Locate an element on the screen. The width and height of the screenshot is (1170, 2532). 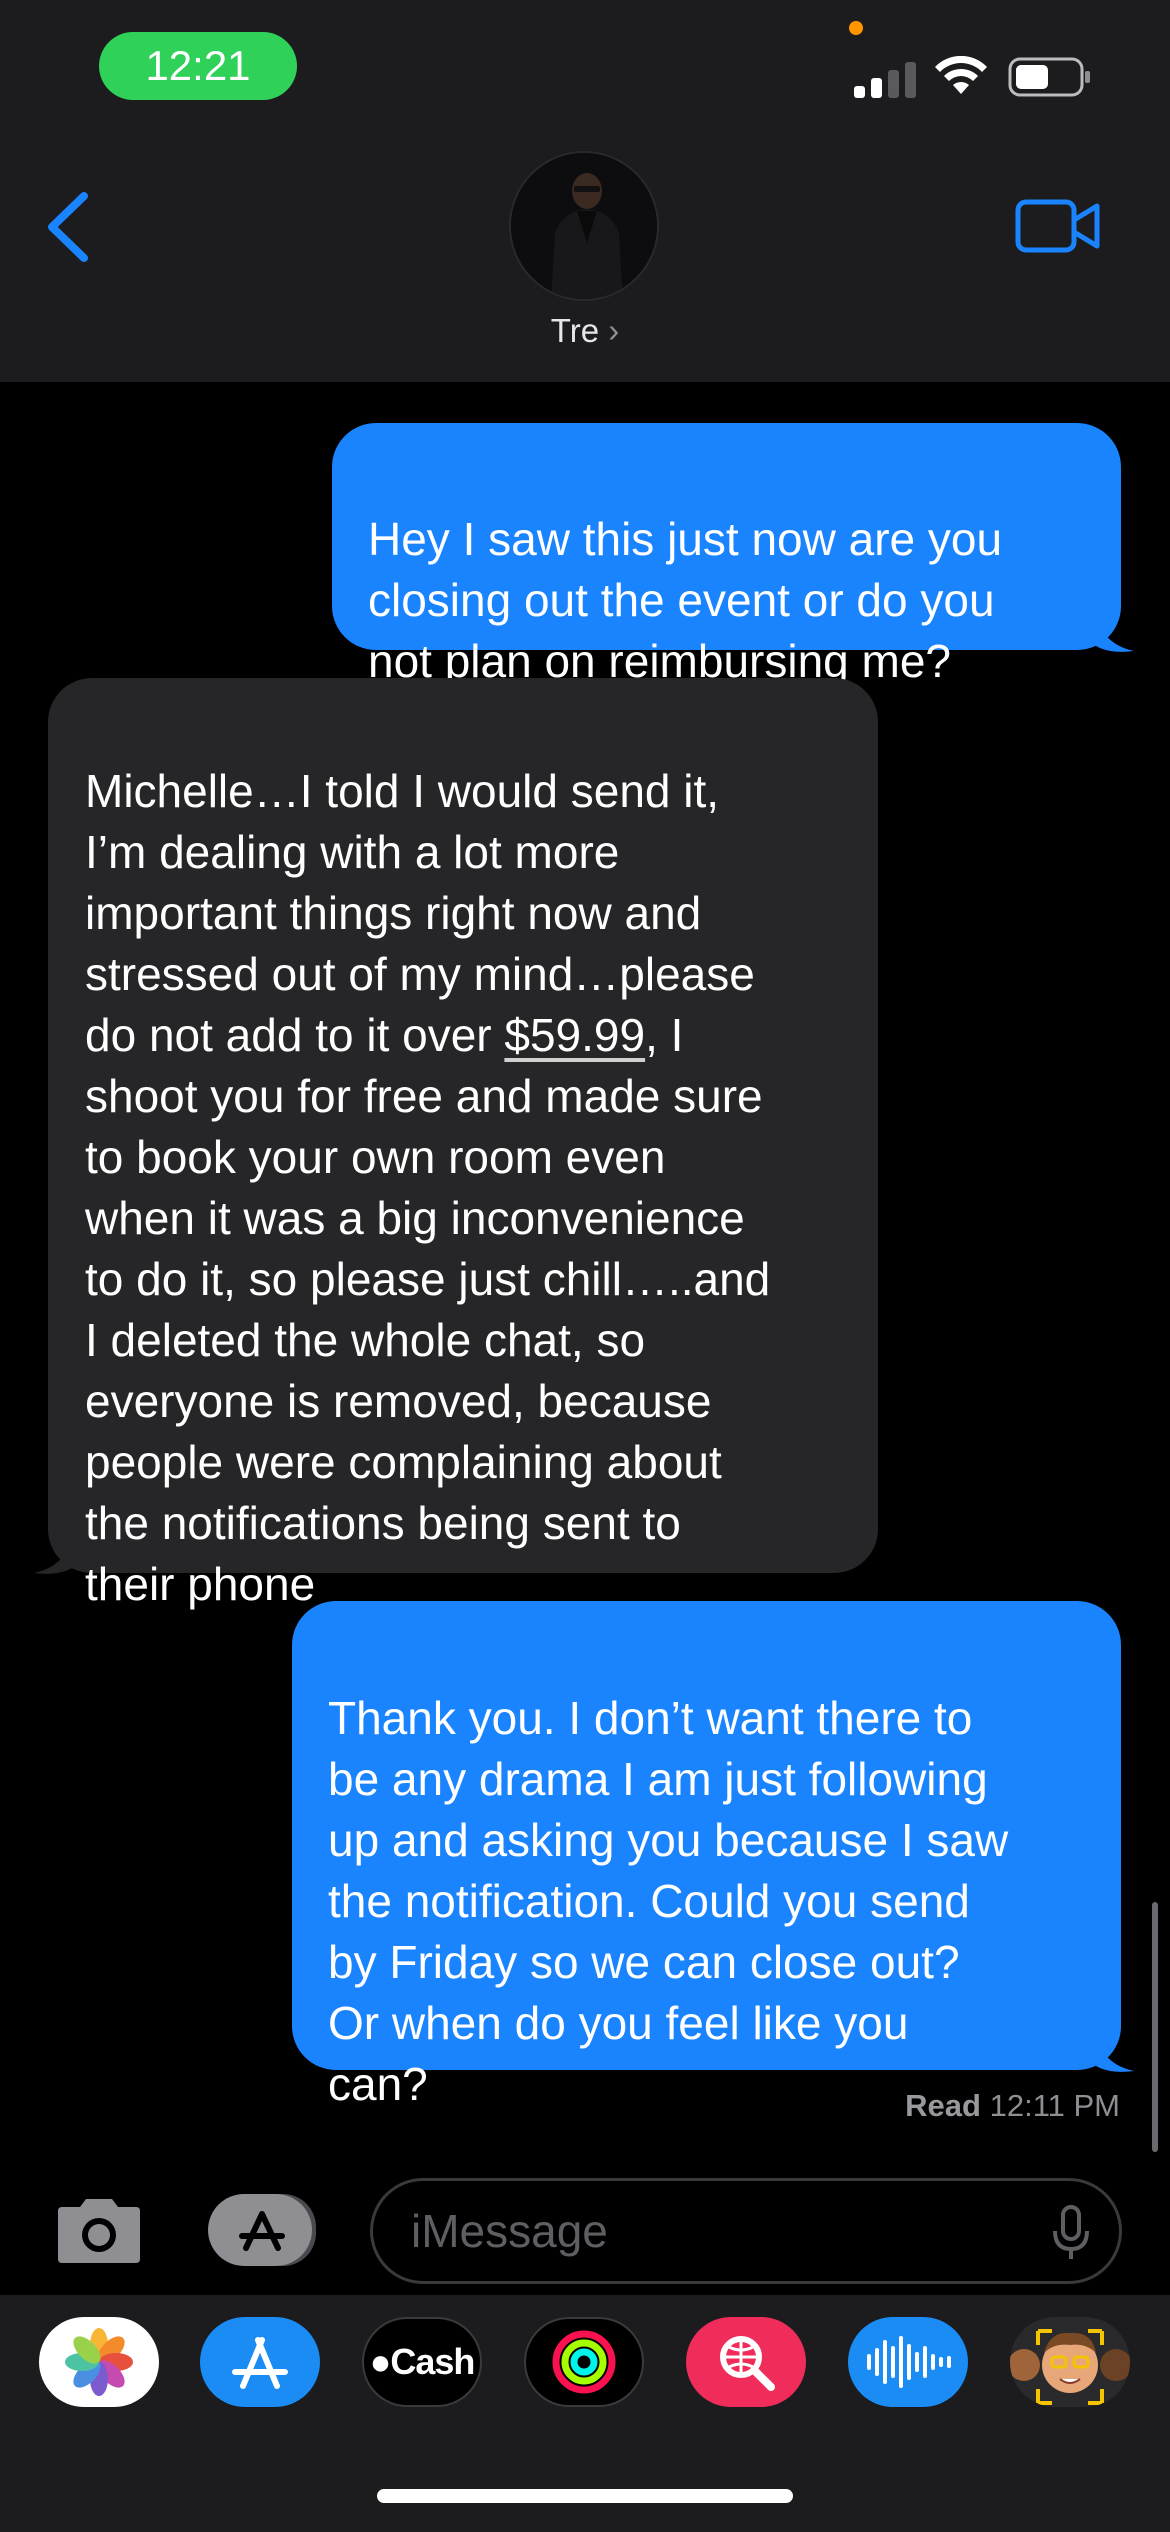
cellular-signal-icon is located at coordinates (885, 78).